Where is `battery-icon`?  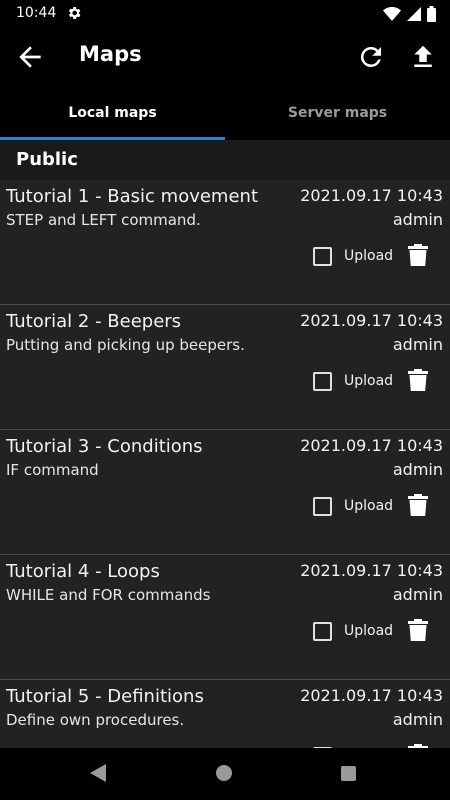
battery-icon is located at coordinates (431, 14).